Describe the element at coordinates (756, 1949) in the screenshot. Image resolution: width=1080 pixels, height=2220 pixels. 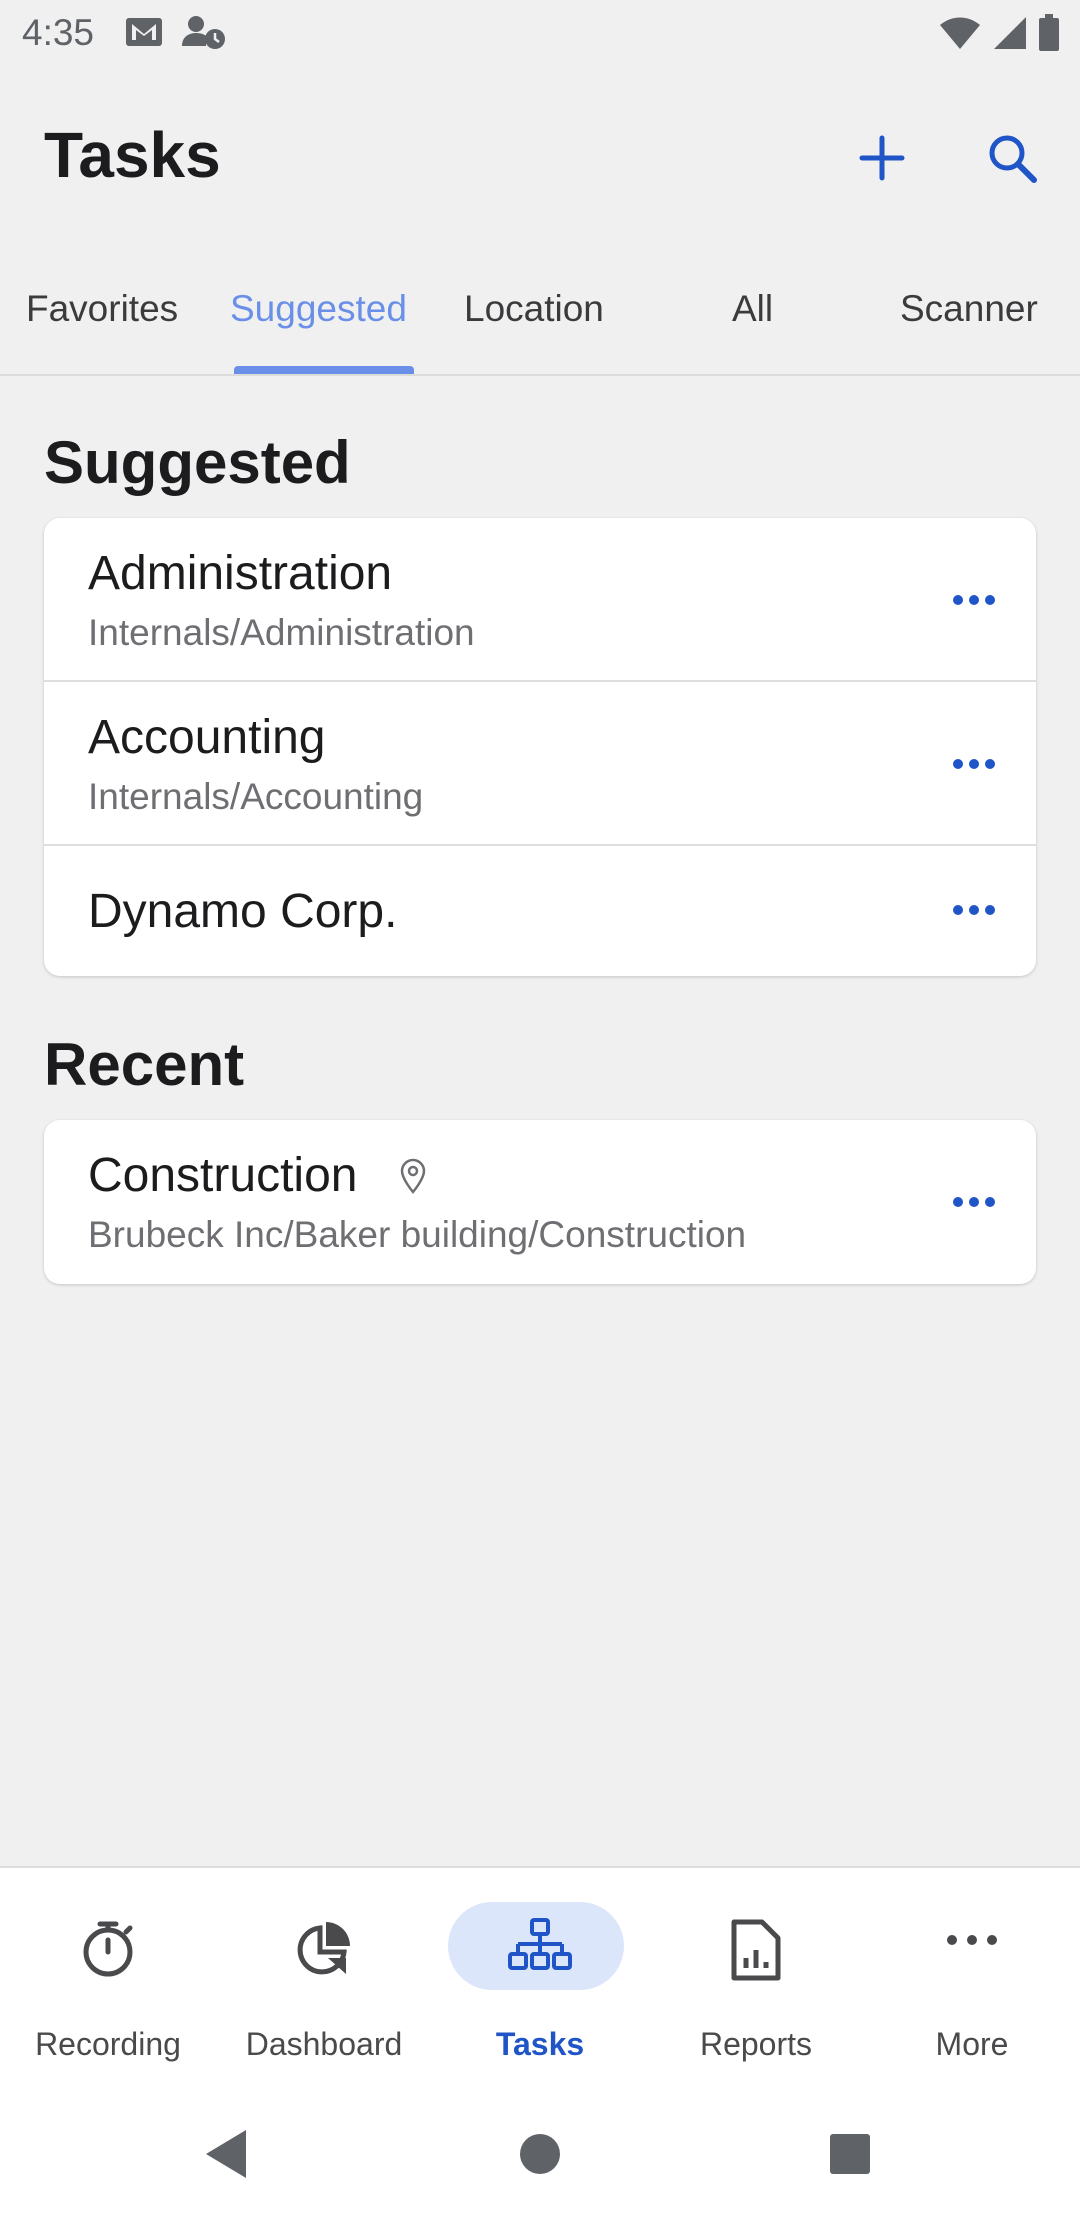
I see `report-icon` at that location.